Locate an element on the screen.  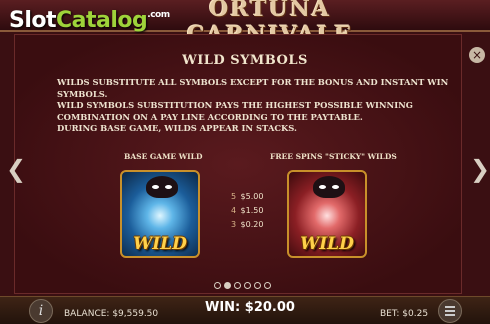
info-button: i is located at coordinates (41, 311).